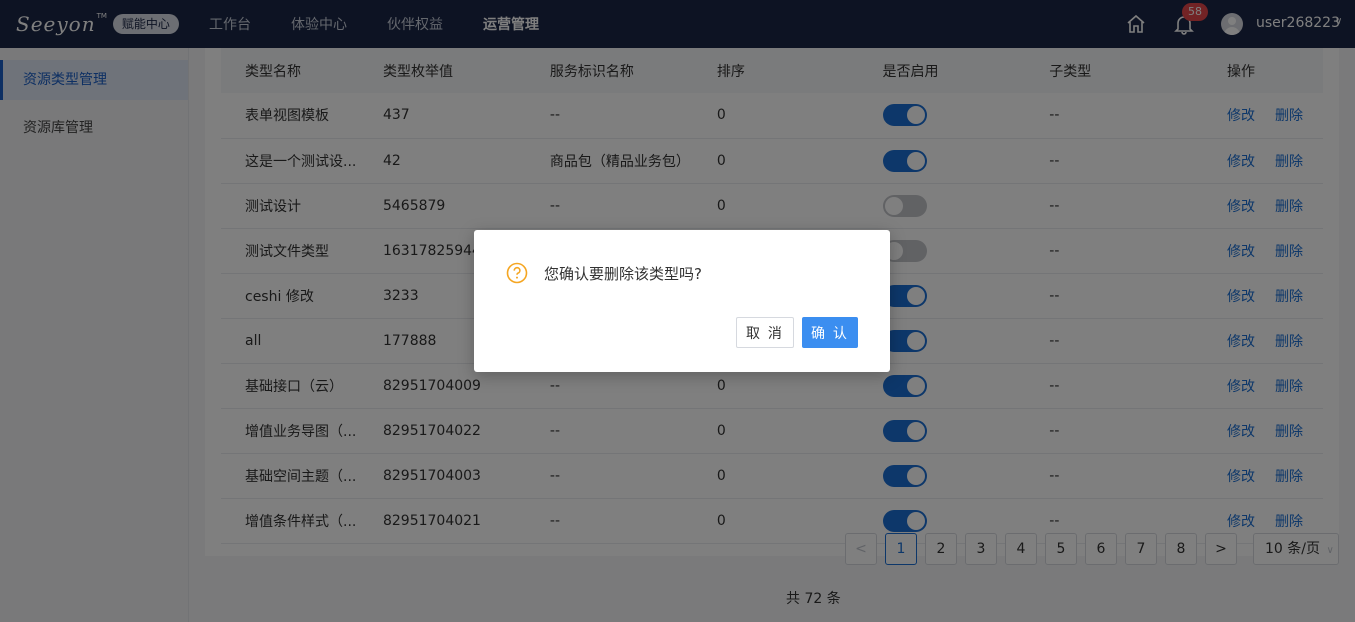 The image size is (1355, 622). What do you see at coordinates (830, 332) in the screenshot?
I see `confirm-button: 确 认` at bounding box center [830, 332].